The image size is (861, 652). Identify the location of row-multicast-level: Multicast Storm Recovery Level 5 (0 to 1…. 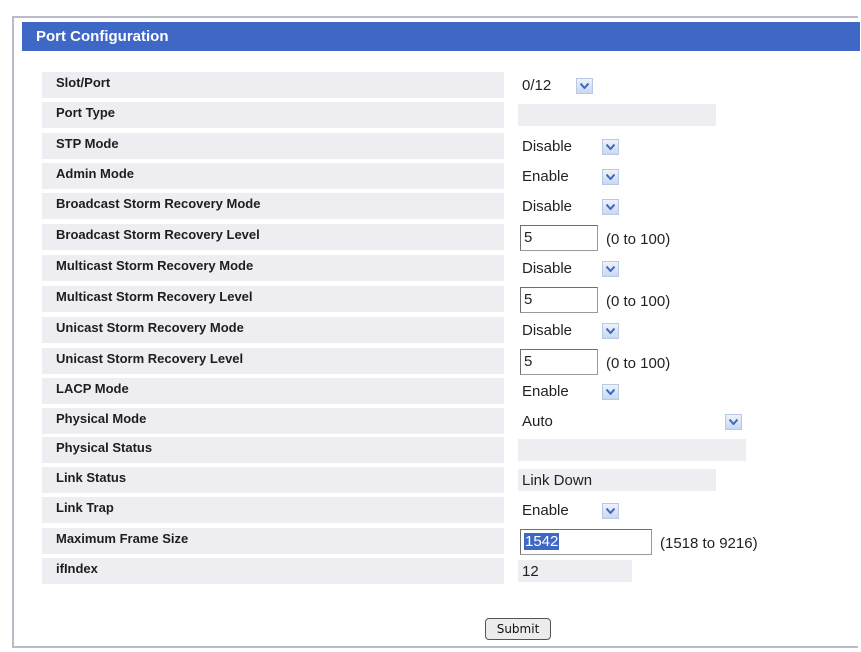
(437, 299).